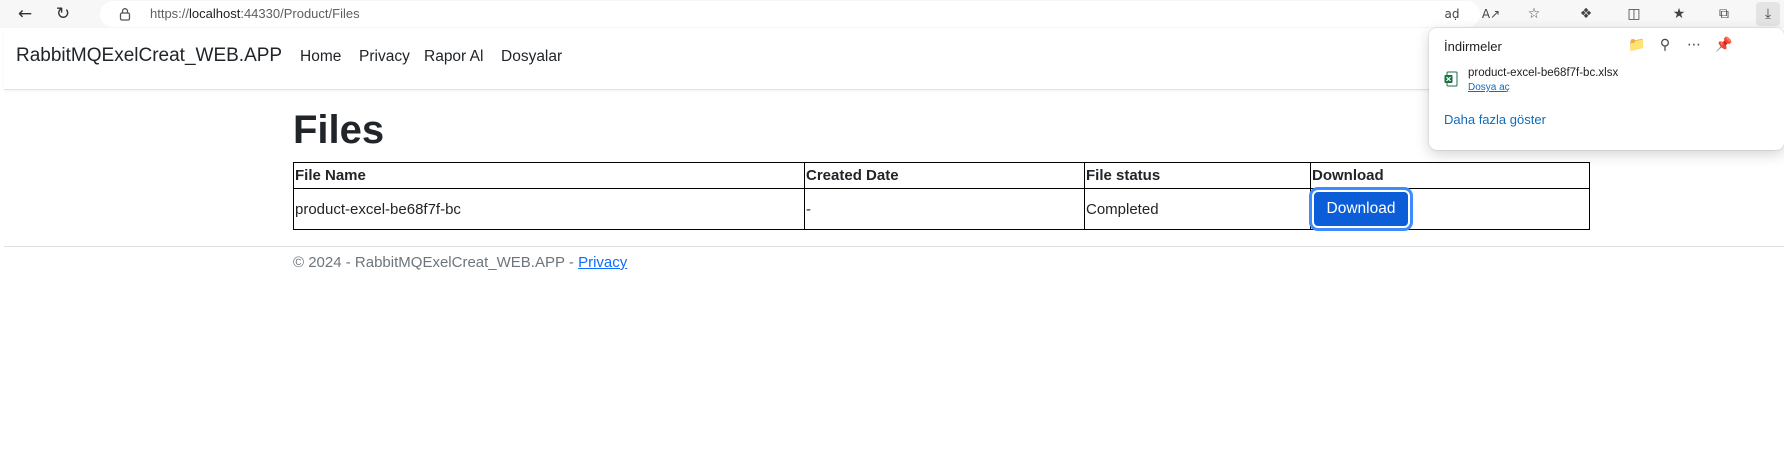 This screenshot has height=465, width=1784. I want to click on download-item-name: product-excel-be68f7f-bc.xlsx, so click(1543, 73).